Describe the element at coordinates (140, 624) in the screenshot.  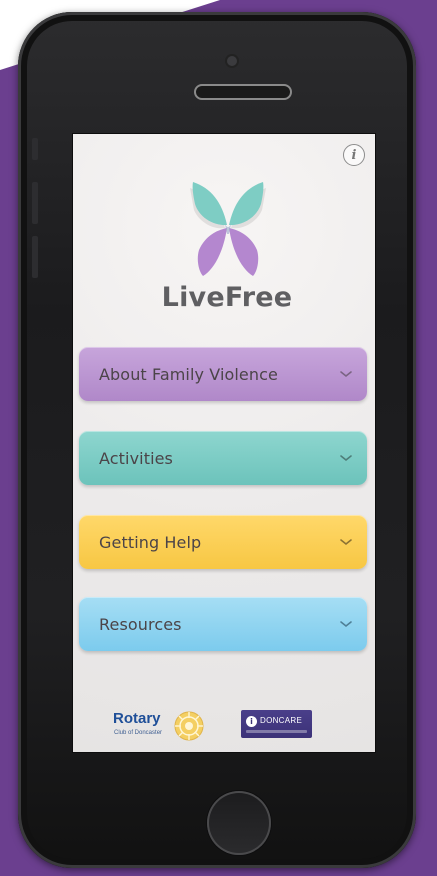
I see `menu-label: Resources` at that location.